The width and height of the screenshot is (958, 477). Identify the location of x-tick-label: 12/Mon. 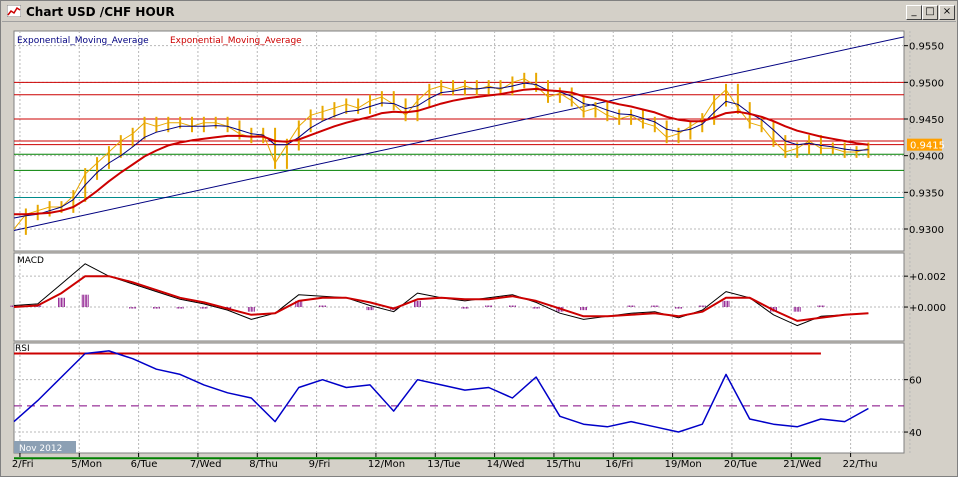
(386, 464).